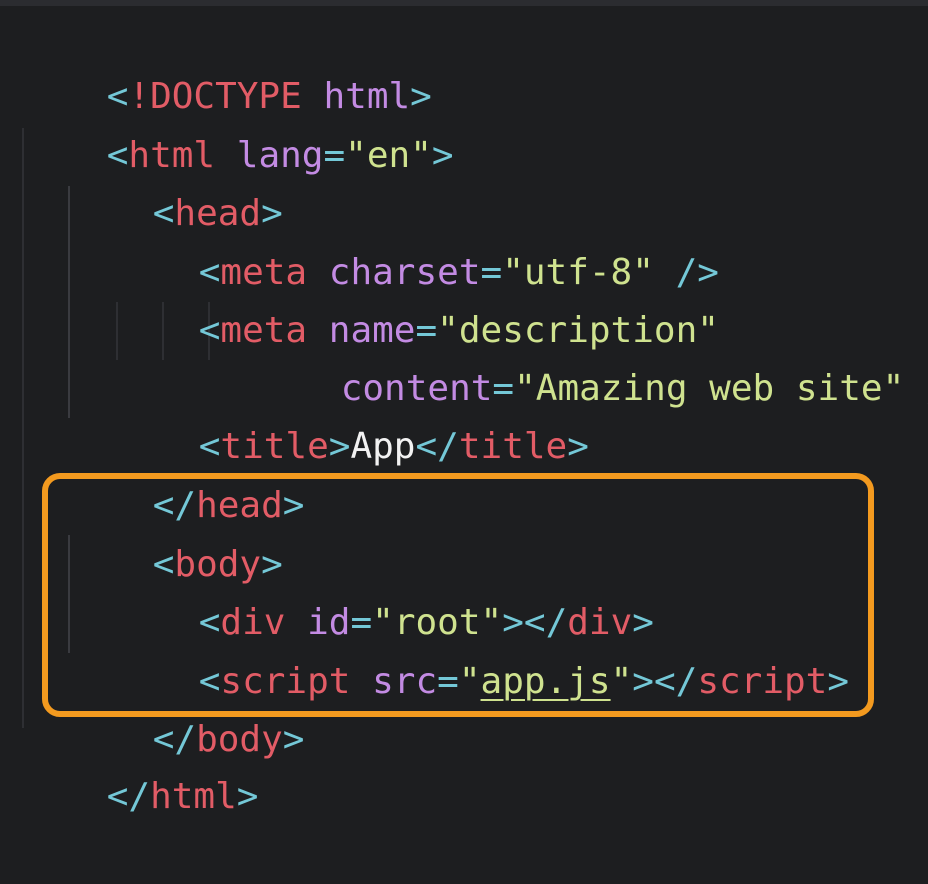  What do you see at coordinates (405, 681) in the screenshot?
I see `attribute-name: src` at bounding box center [405, 681].